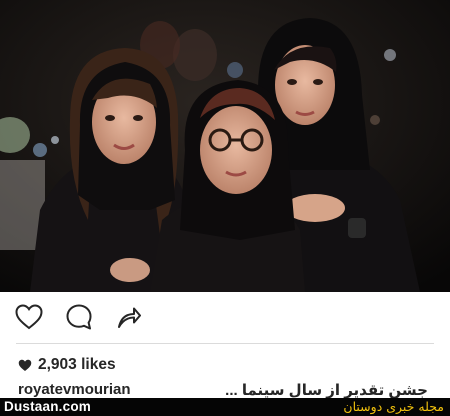  Describe the element at coordinates (25, 365) in the screenshot. I see `heart-filled-icon` at that location.